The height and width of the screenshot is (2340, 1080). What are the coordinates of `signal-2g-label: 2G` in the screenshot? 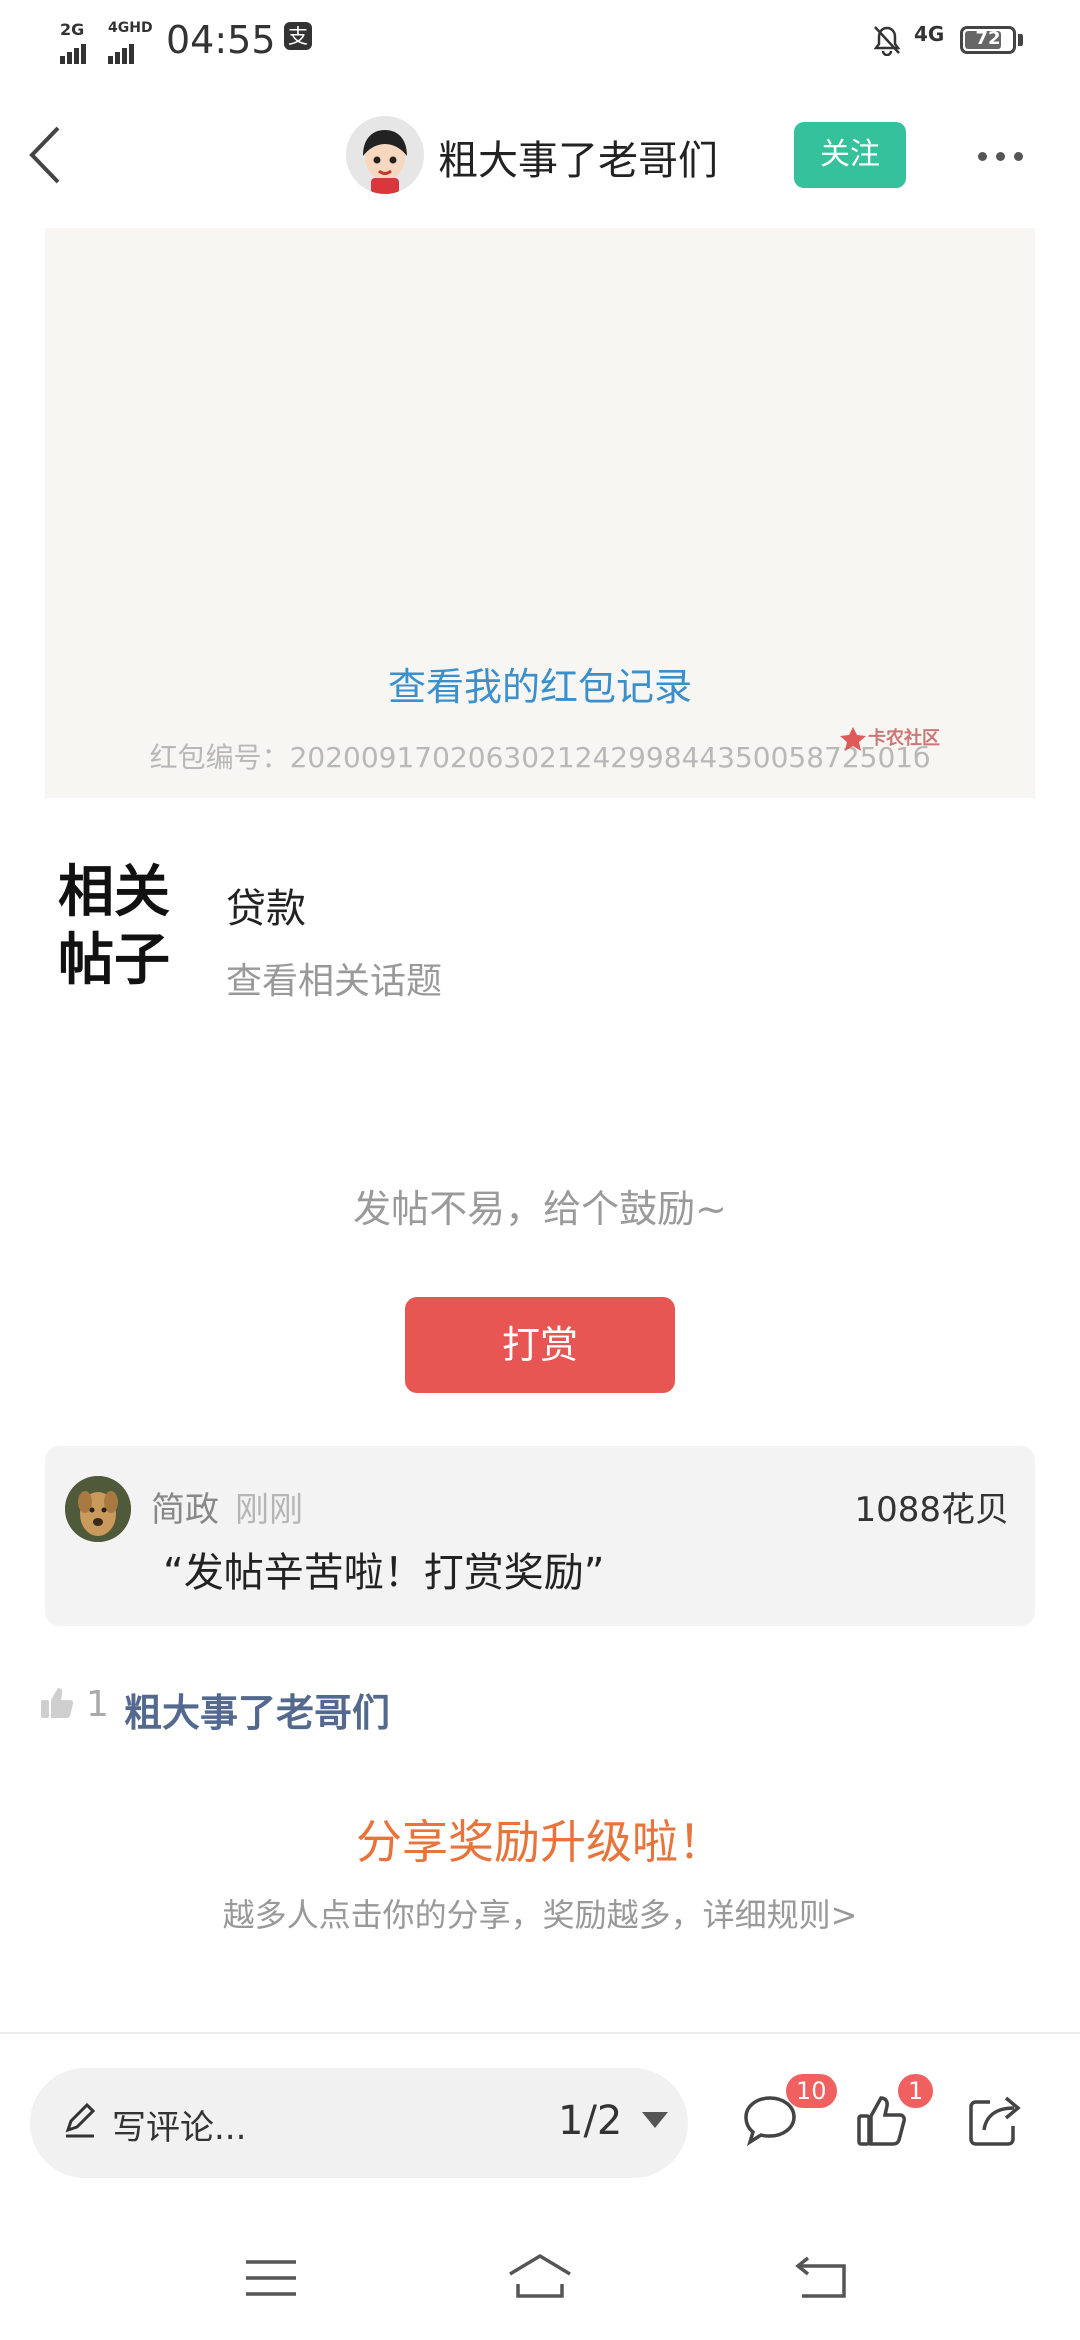 It's located at (72, 29).